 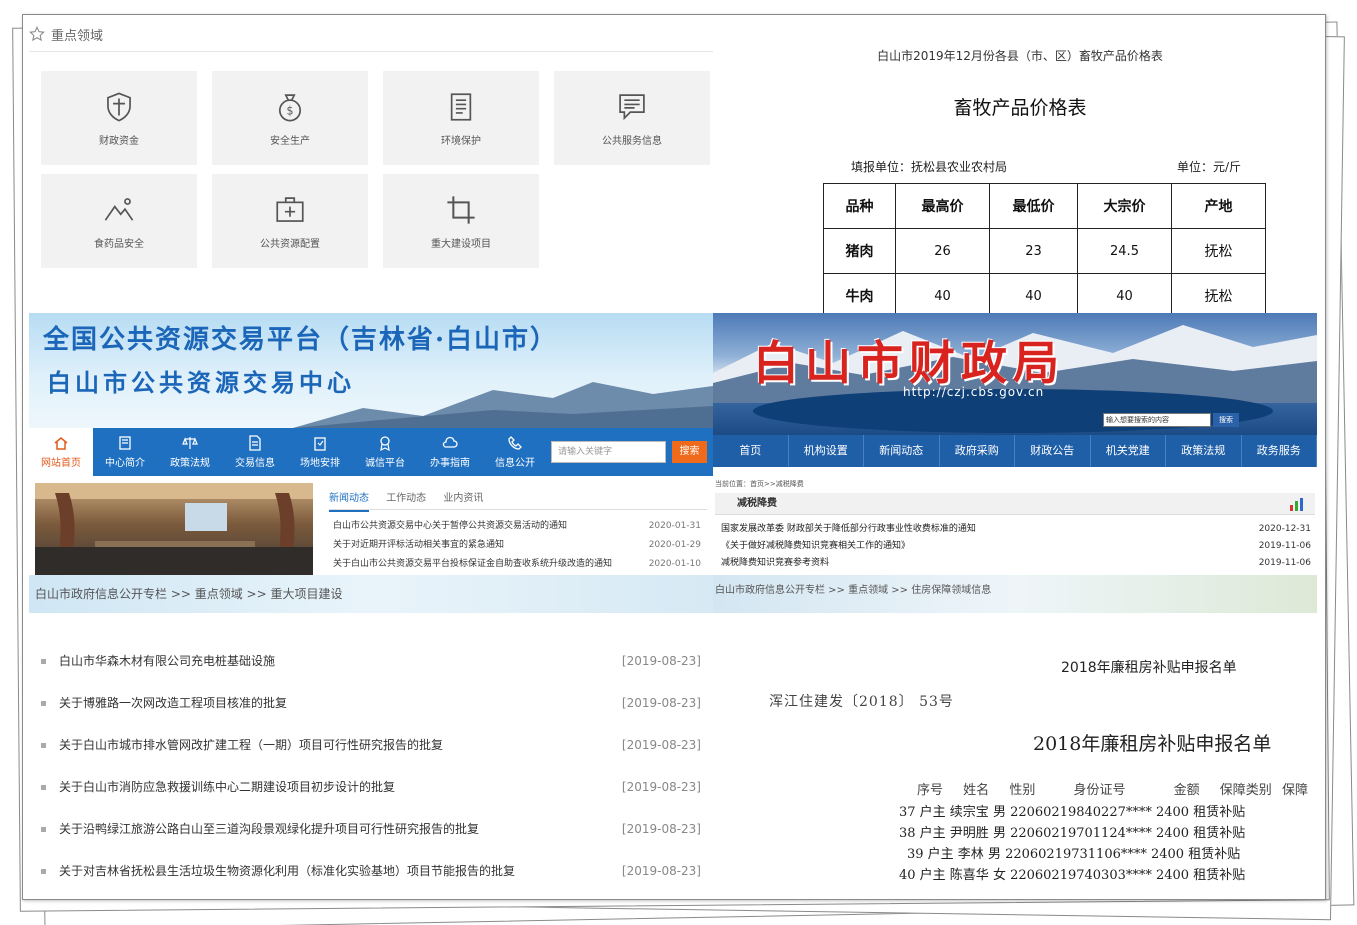 What do you see at coordinates (290, 107) in the screenshot?
I see `money-bag-icon: $` at bounding box center [290, 107].